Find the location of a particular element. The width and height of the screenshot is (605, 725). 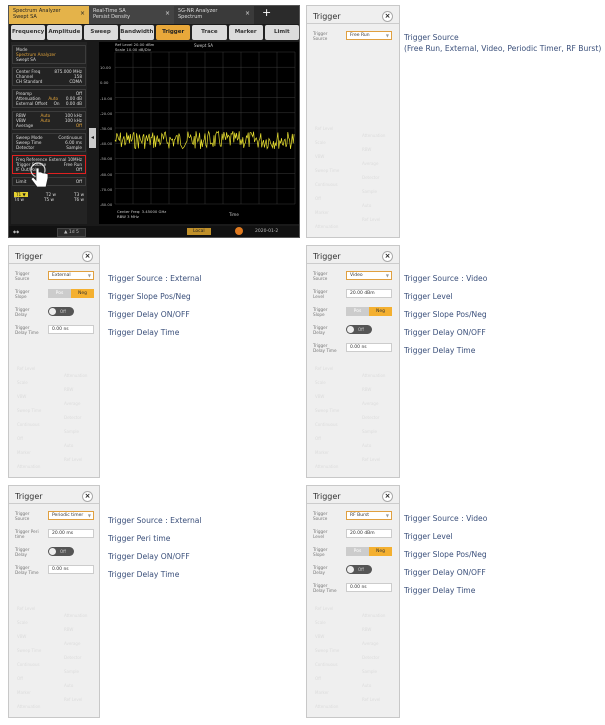

status-datetime: 2020-01-2 is located at coordinates (267, 231).